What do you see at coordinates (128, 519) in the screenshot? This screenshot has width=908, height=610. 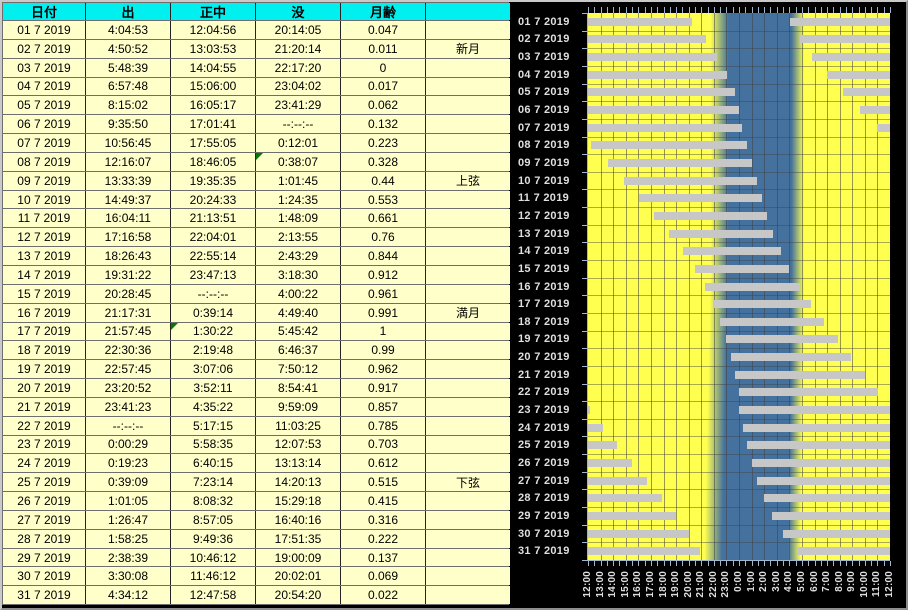 I see `rise-cell: 1:26:47` at bounding box center [128, 519].